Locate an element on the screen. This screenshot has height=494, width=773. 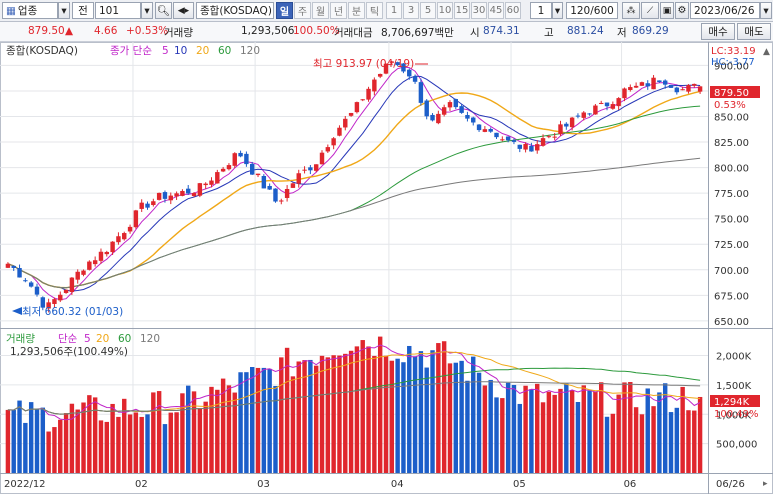
scroll-up-icon: ▲ is located at coordinates (766, 52).